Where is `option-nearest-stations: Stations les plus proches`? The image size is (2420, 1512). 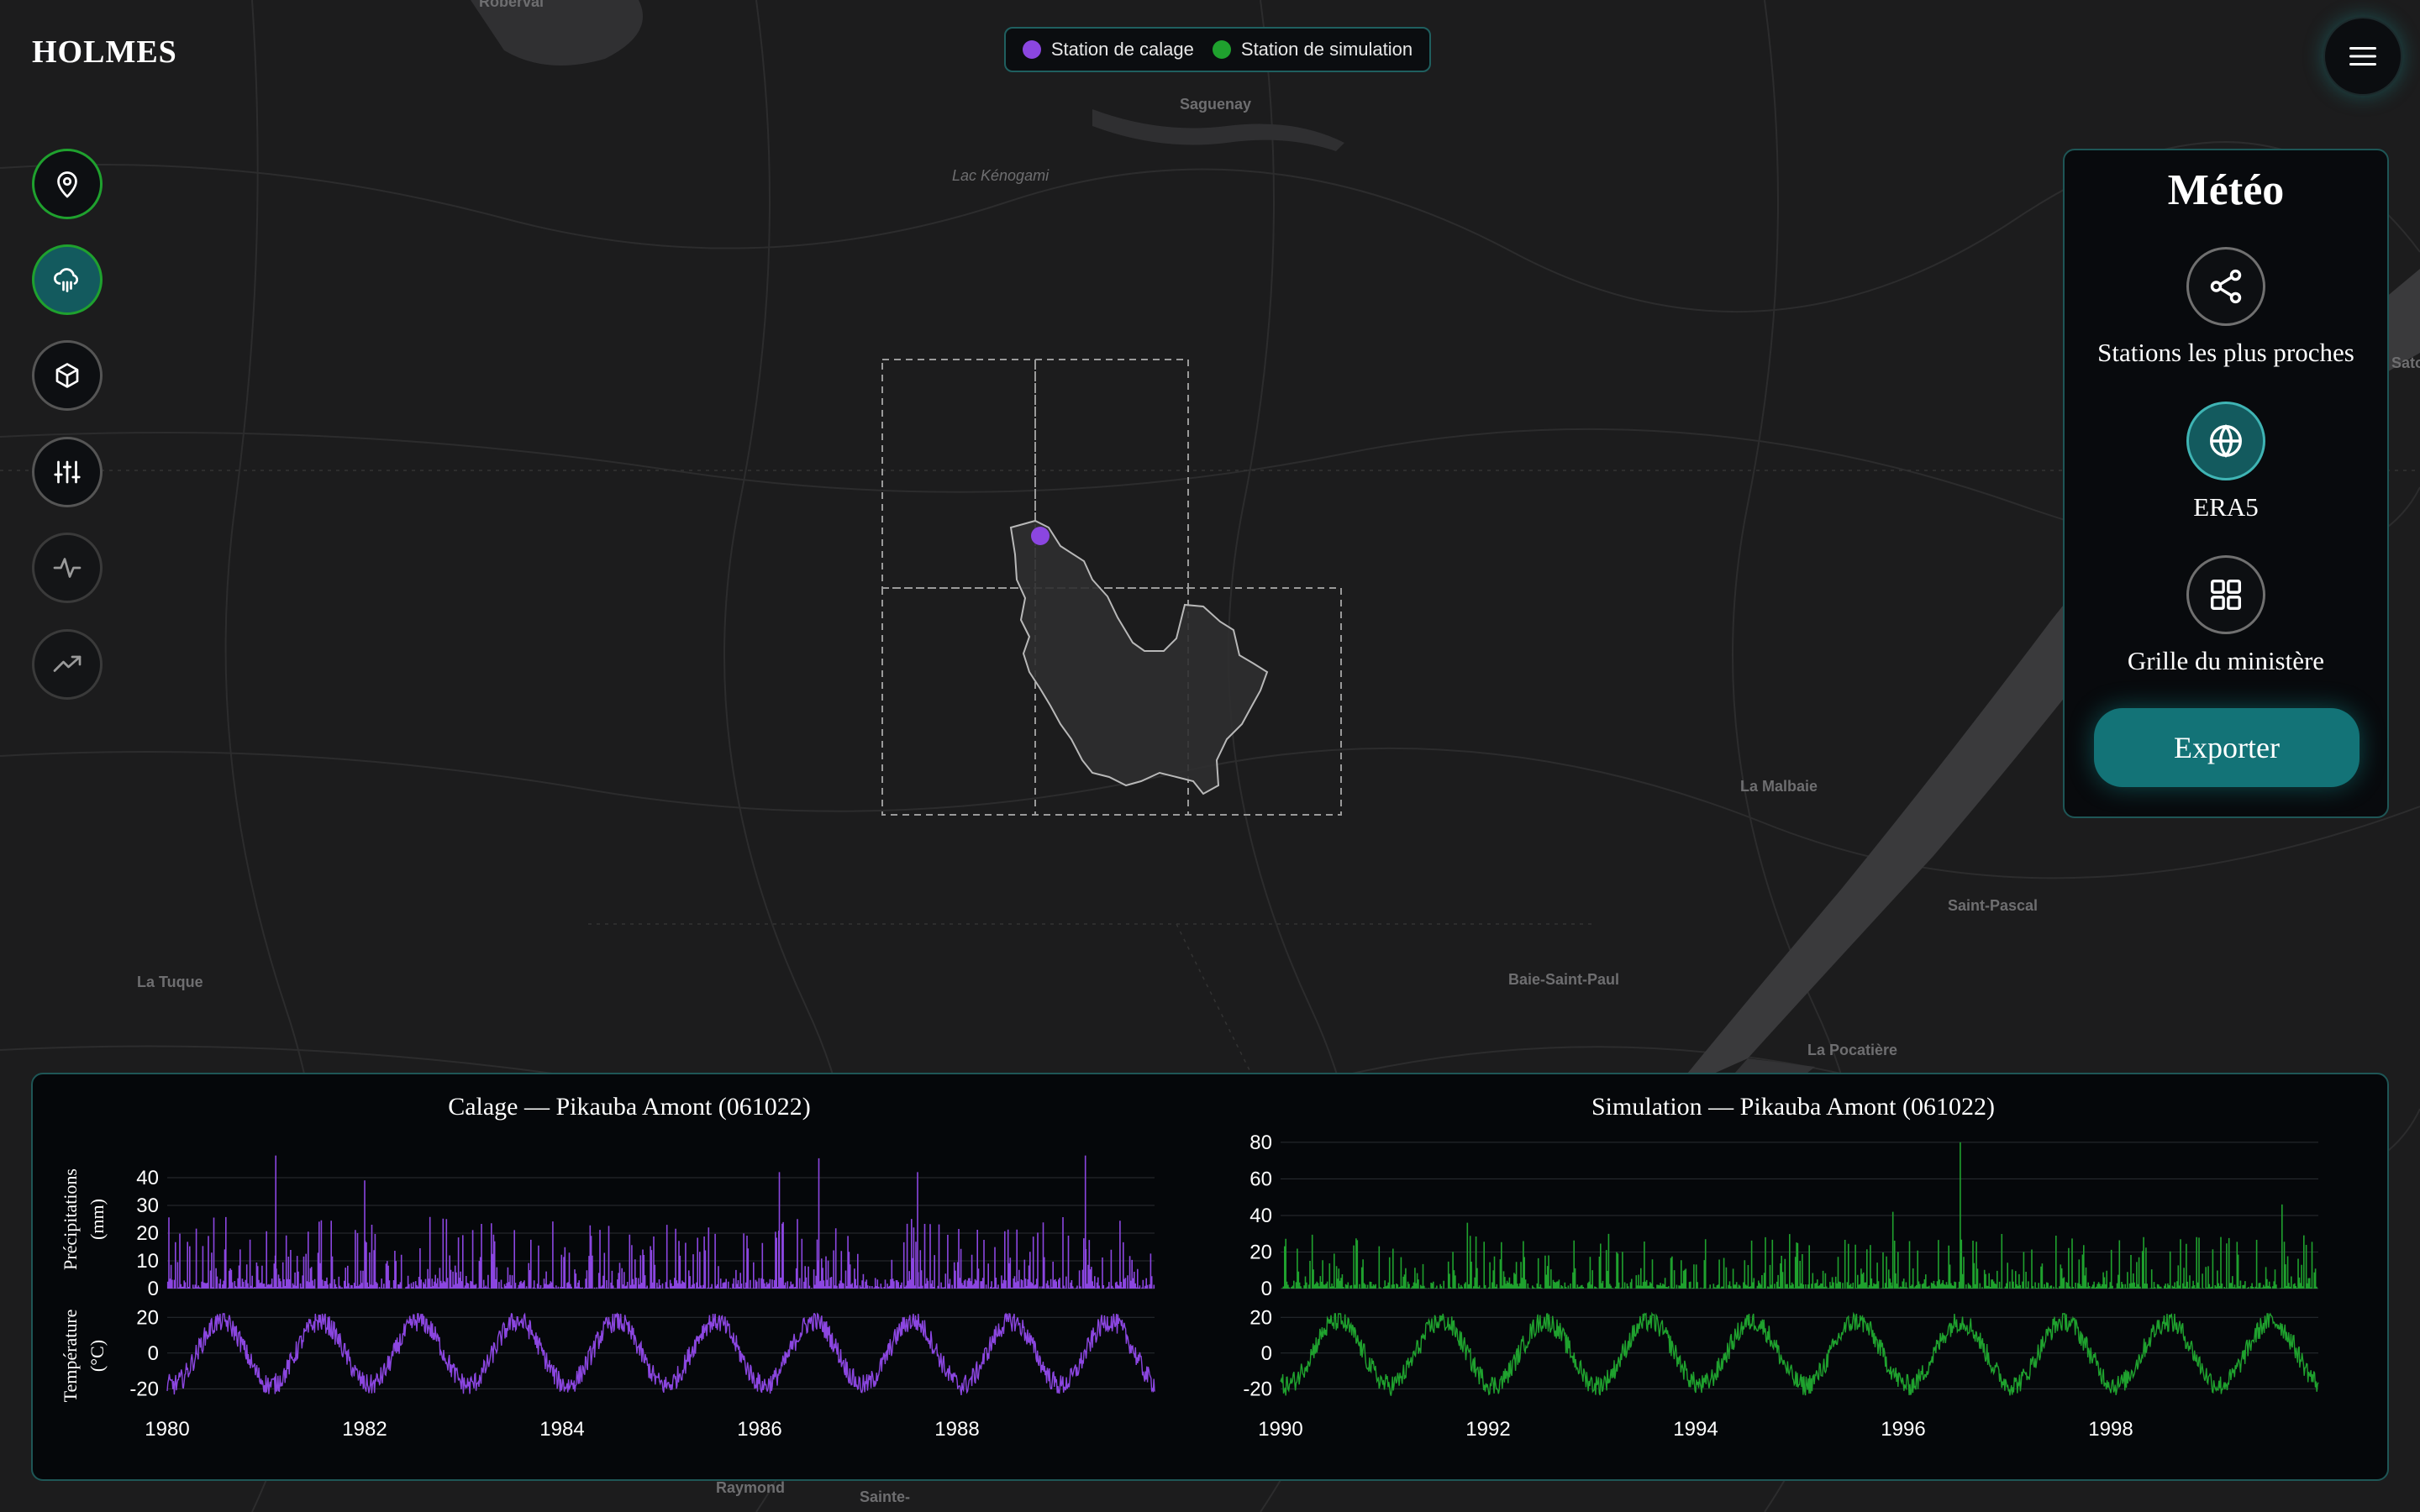
option-nearest-stations: Stations les plus proches is located at coordinates (2226, 307).